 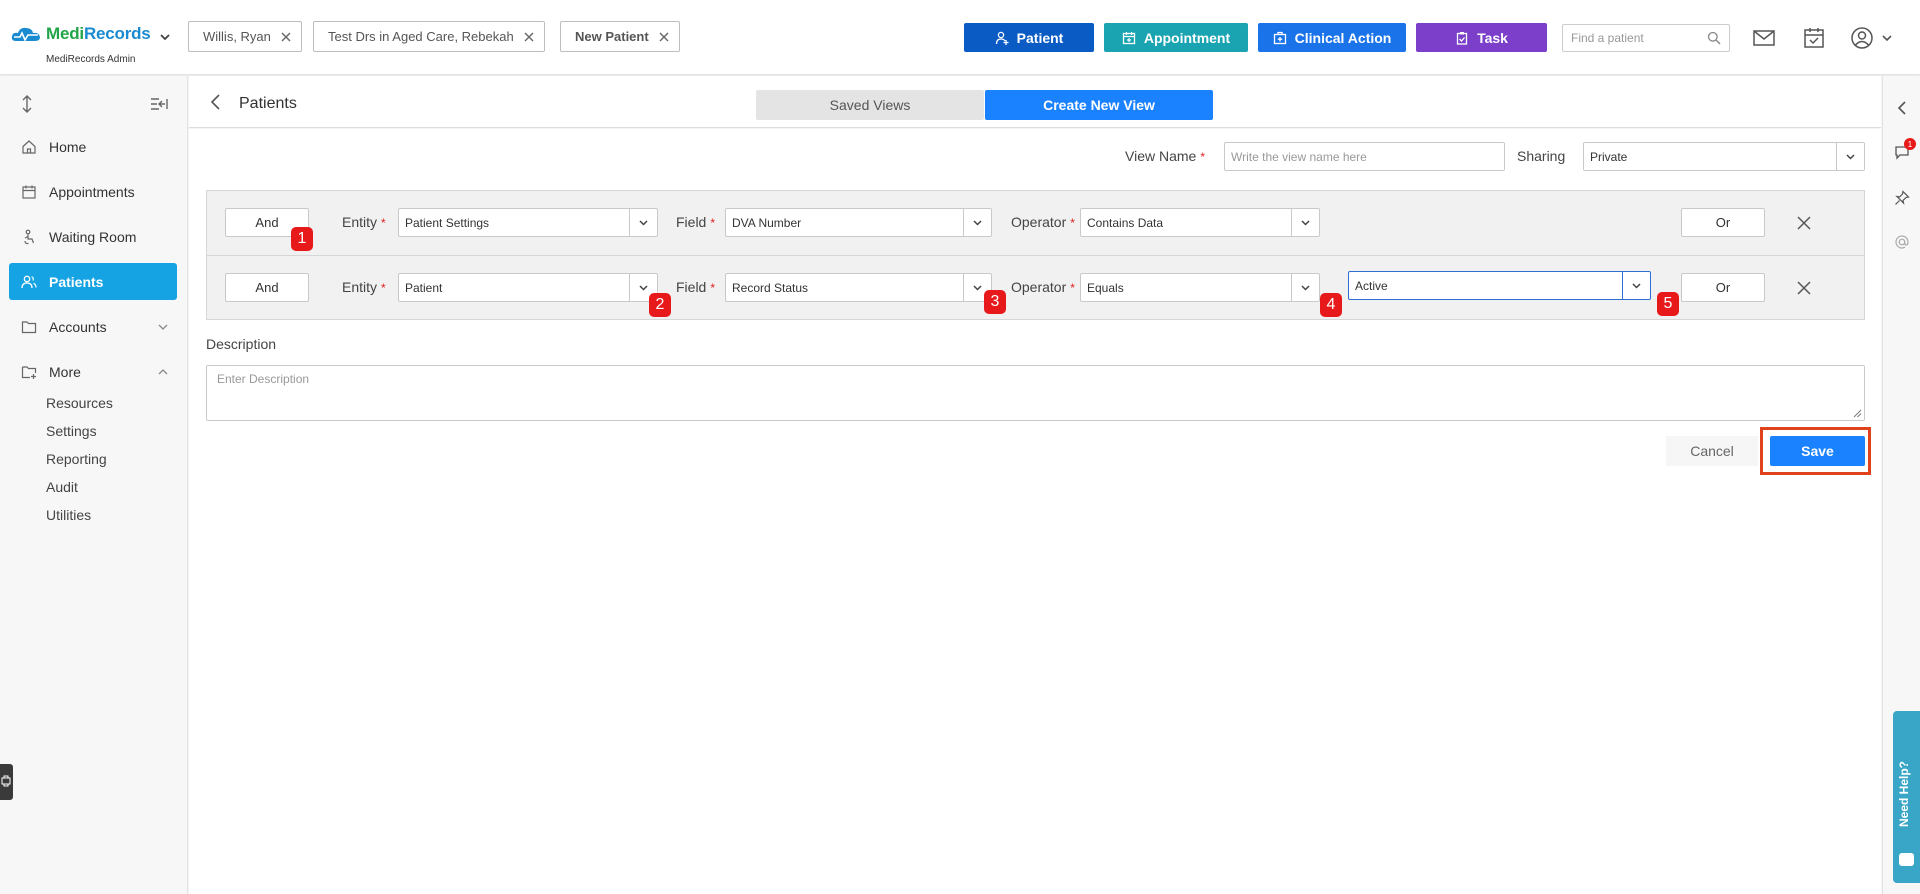 What do you see at coordinates (29, 372) in the screenshot?
I see `folder-plus-icon` at bounding box center [29, 372].